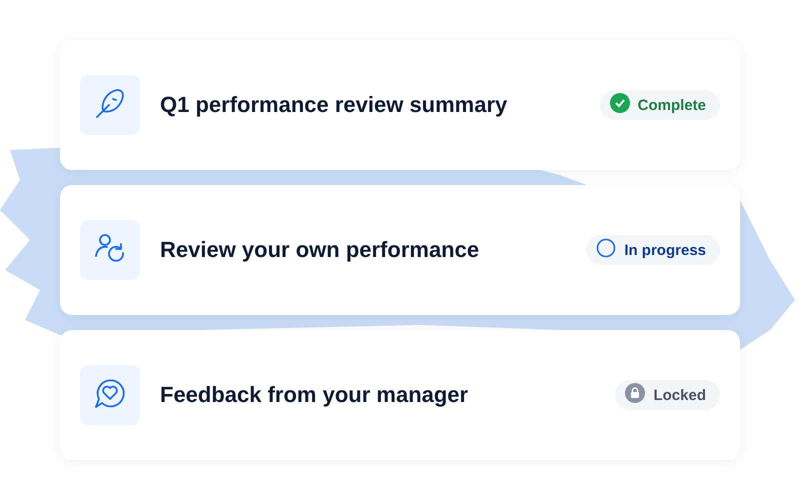  I want to click on check-circle-icon, so click(620, 103).